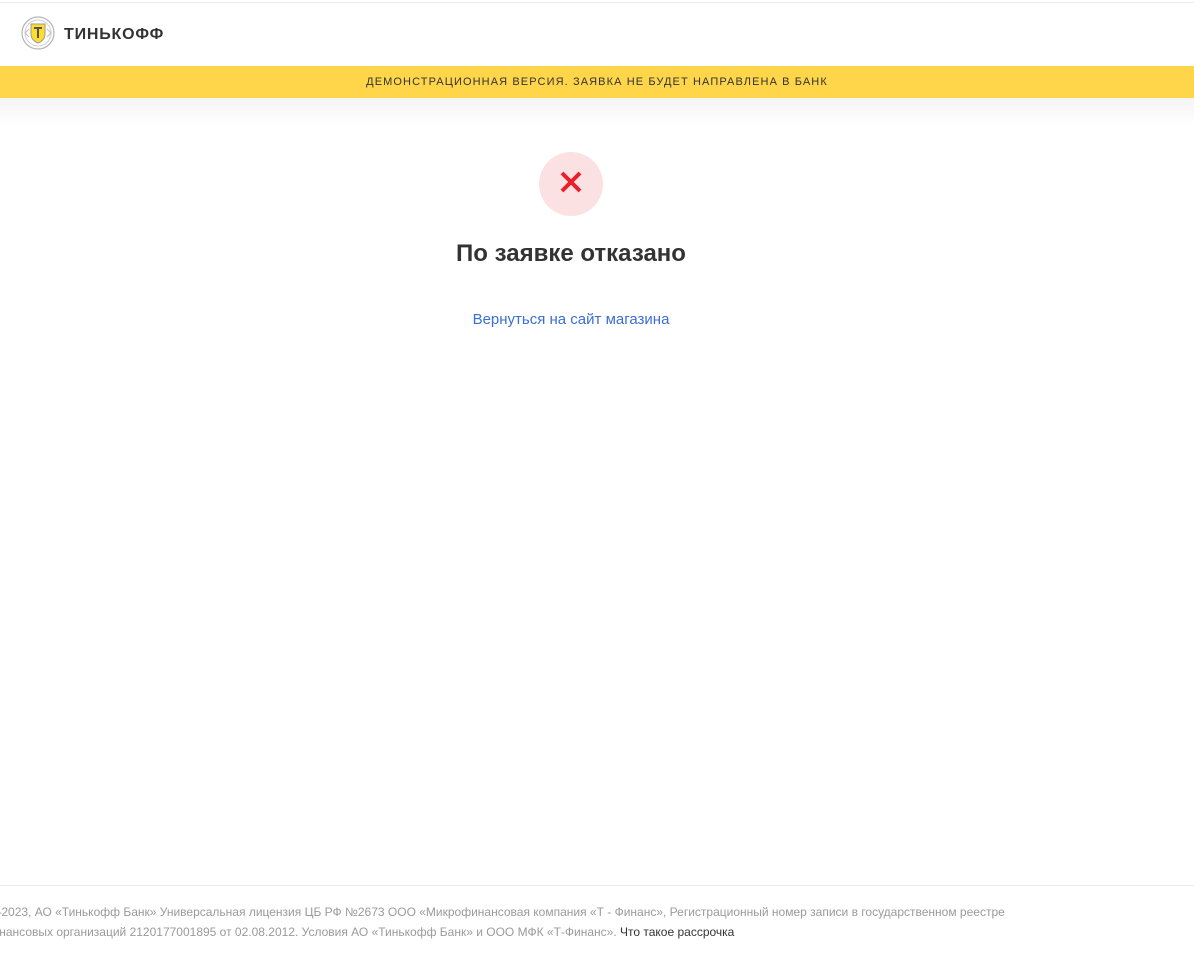  I want to click on tinkoff-shield-icon, so click(38, 35).